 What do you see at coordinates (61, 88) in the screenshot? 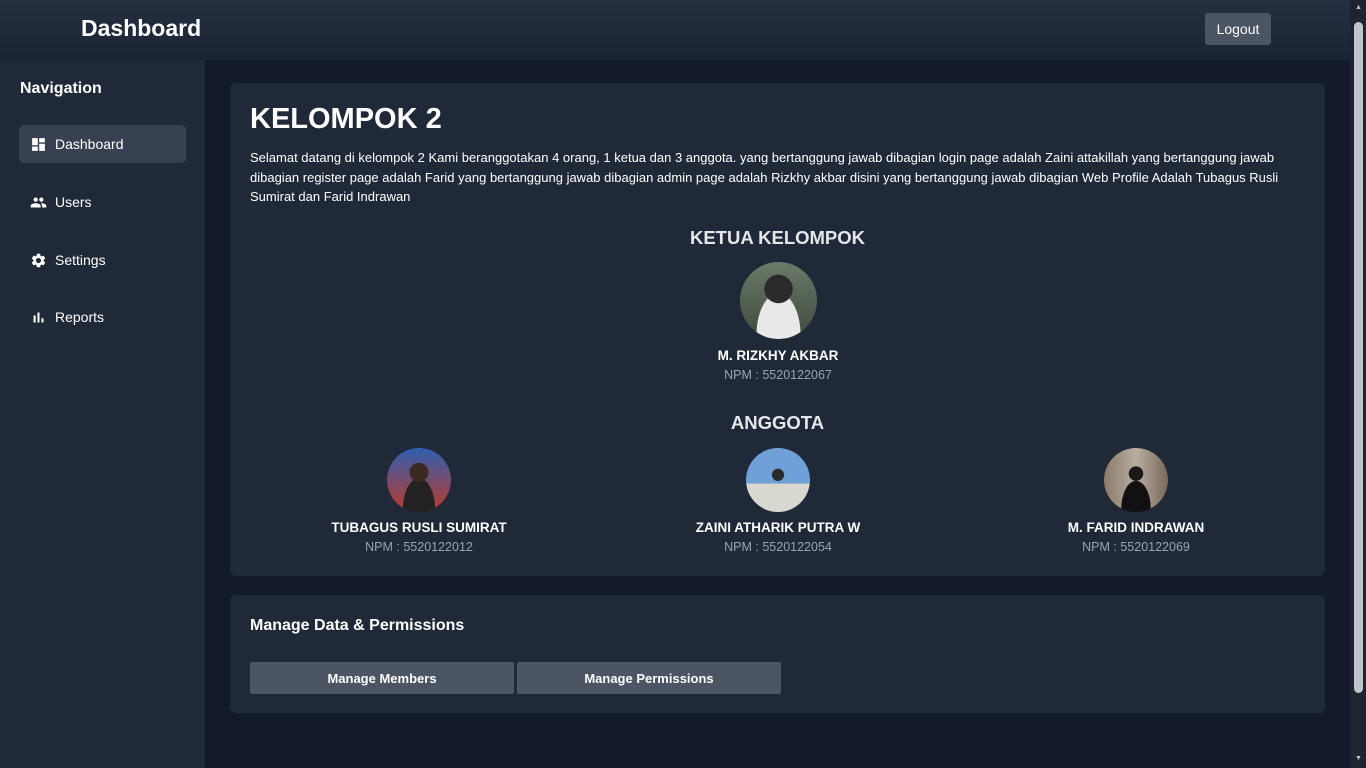
I see `sidebar-heading: Navigation` at bounding box center [61, 88].